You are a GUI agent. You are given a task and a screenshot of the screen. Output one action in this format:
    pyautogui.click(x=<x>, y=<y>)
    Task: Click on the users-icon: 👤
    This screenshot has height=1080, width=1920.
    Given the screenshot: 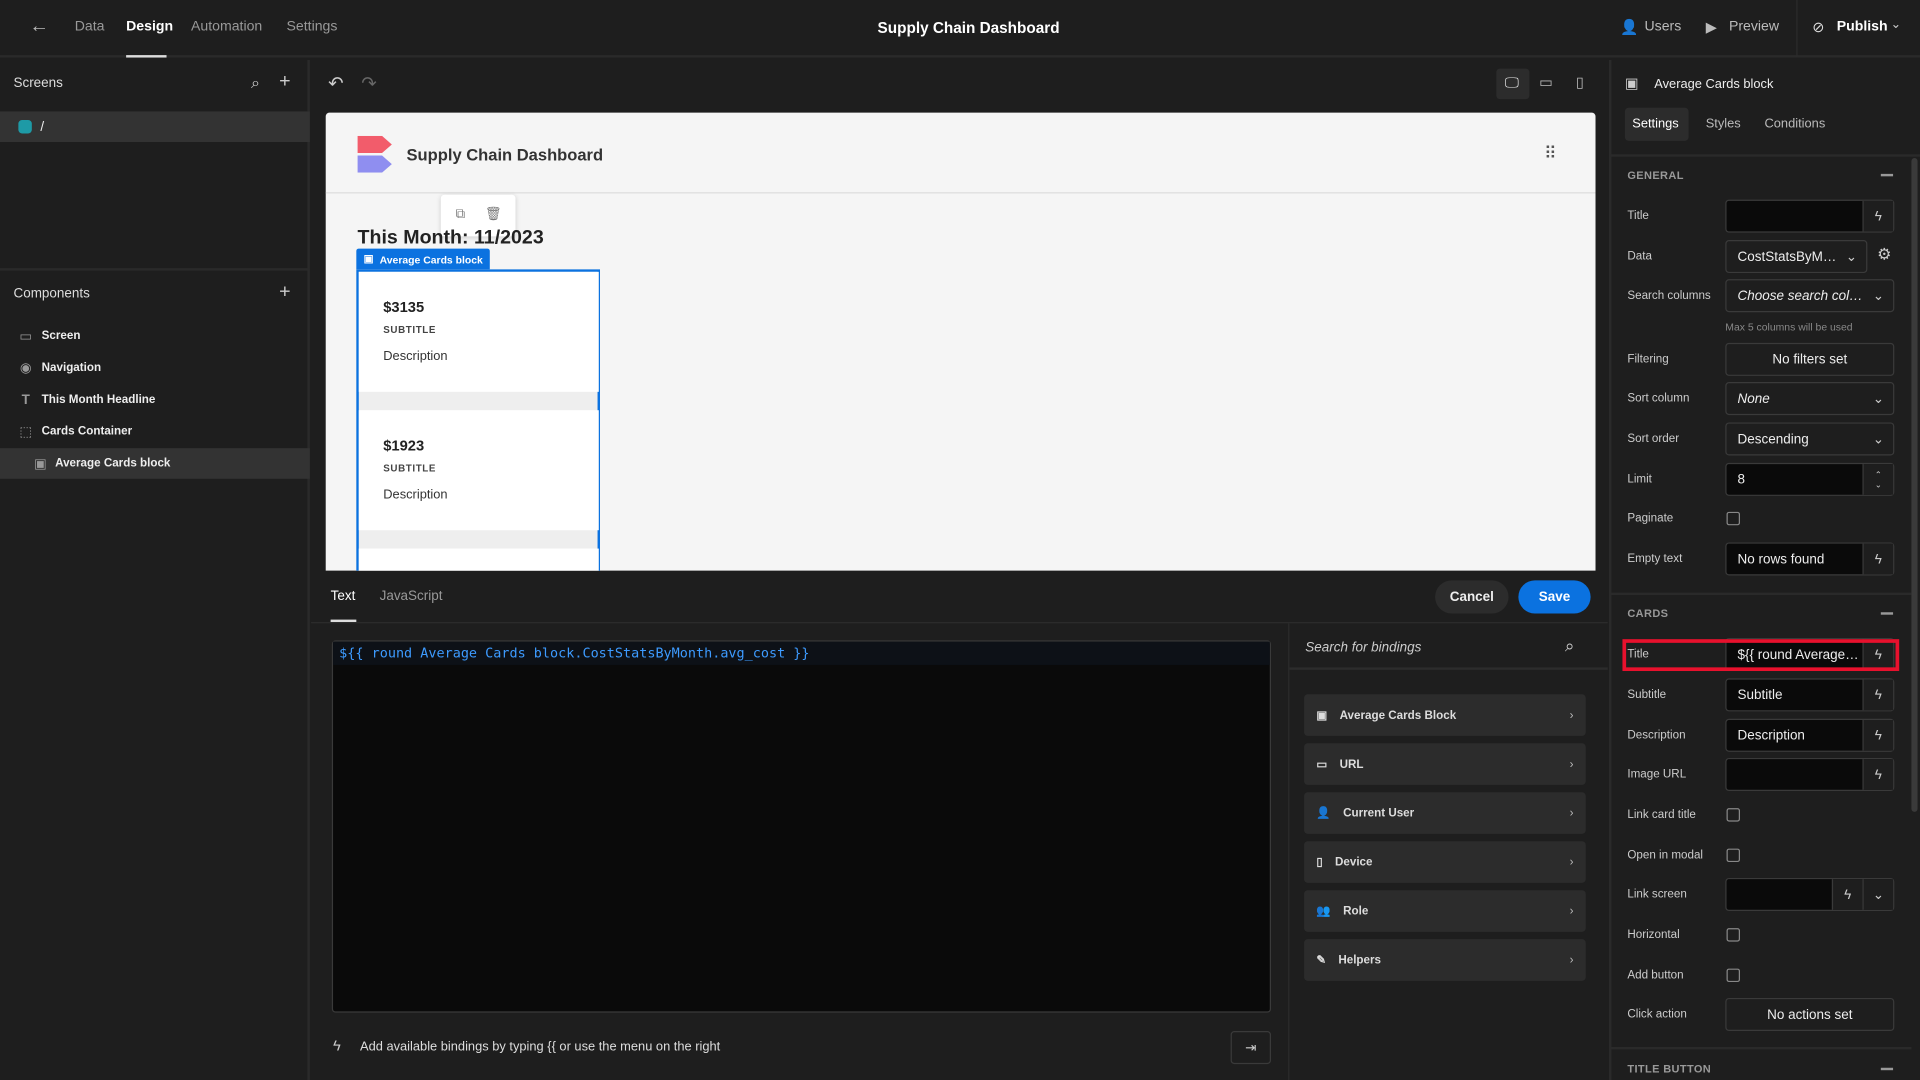 What is the action you would take?
    pyautogui.click(x=1629, y=27)
    